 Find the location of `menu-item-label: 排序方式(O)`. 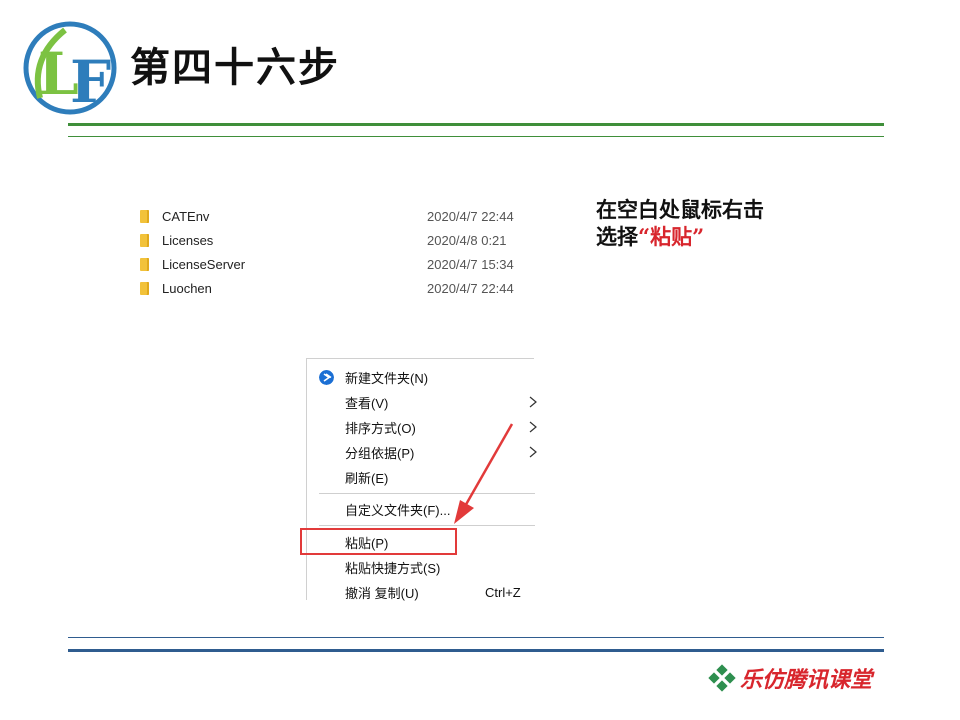

menu-item-label: 排序方式(O) is located at coordinates (380, 428).